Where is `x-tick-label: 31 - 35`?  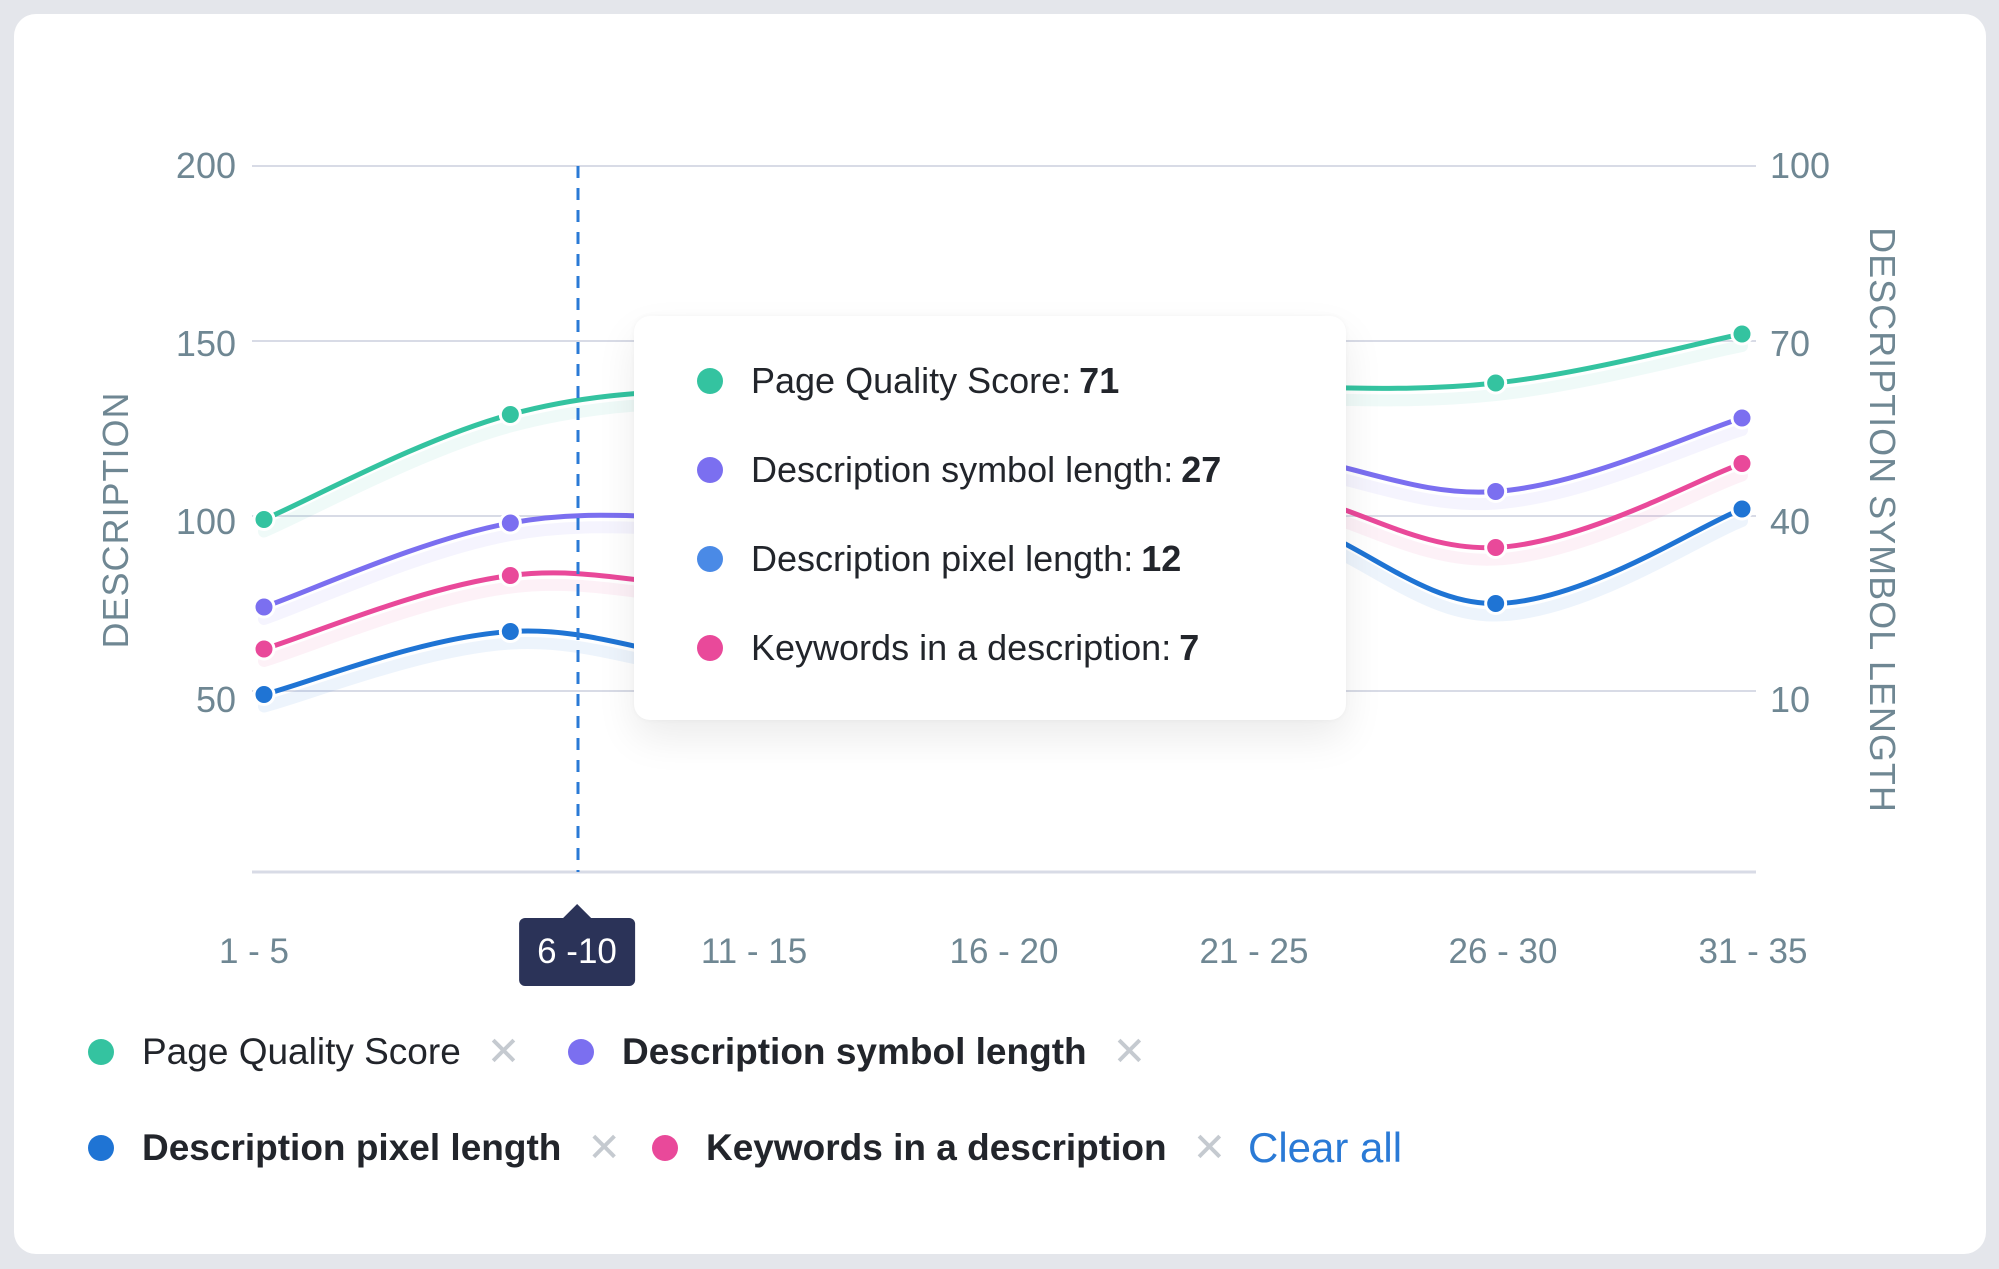 x-tick-label: 31 - 35 is located at coordinates (1753, 951).